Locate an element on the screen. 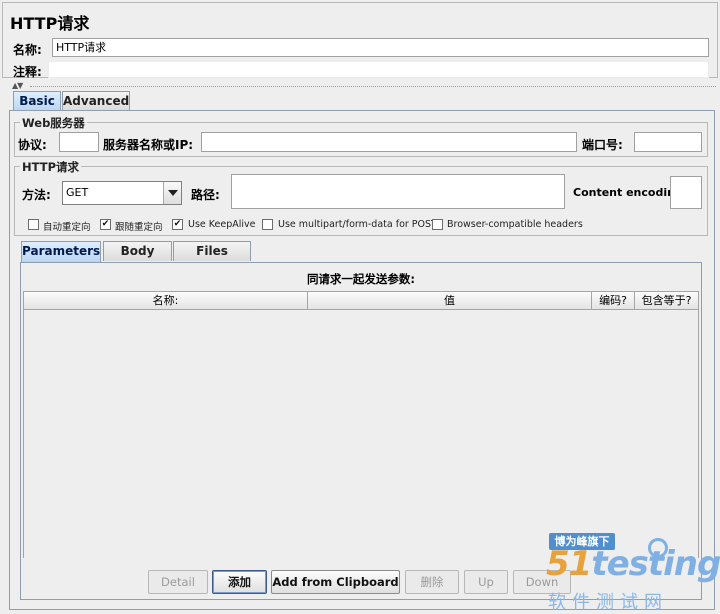  name-field: HTTP请求 is located at coordinates (380, 47).